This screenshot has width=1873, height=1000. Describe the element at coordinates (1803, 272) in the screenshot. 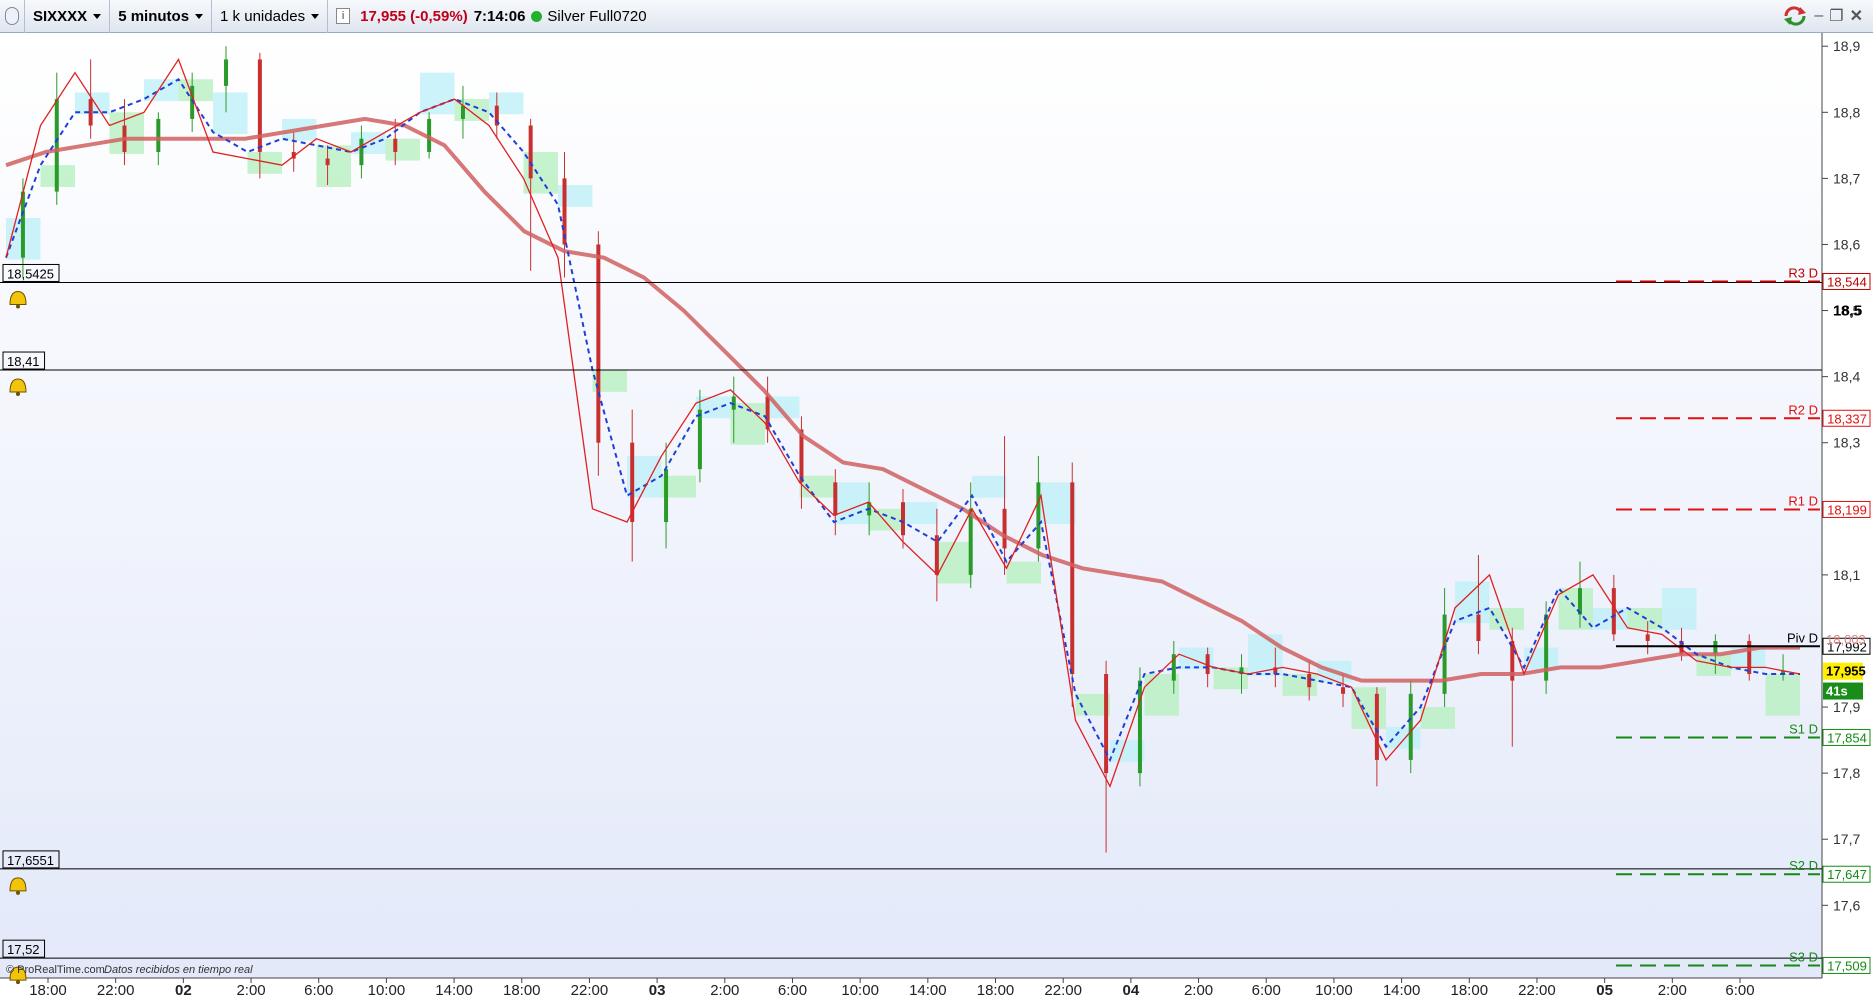

I see `pivot-line-name: R3 D` at that location.